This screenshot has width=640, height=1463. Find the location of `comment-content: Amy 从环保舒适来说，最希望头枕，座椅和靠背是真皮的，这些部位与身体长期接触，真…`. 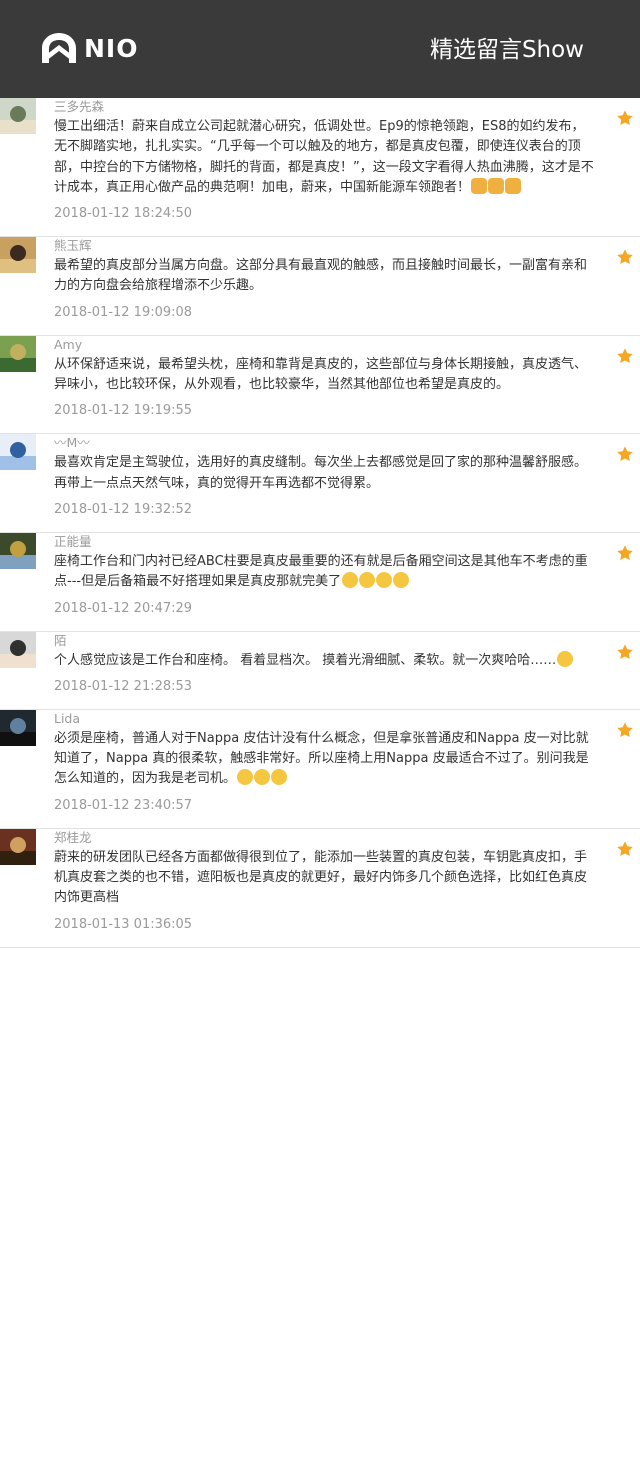

comment-content: Amy 从环保舒适来说，最希望头枕，座椅和靠背是真皮的，这些部位与身体长期接触，真… is located at coordinates (325, 385).